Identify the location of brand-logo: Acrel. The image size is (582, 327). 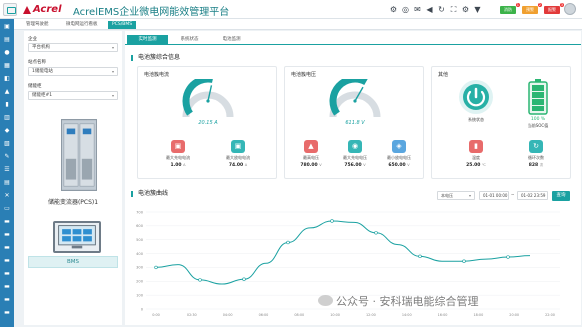
(42, 9).